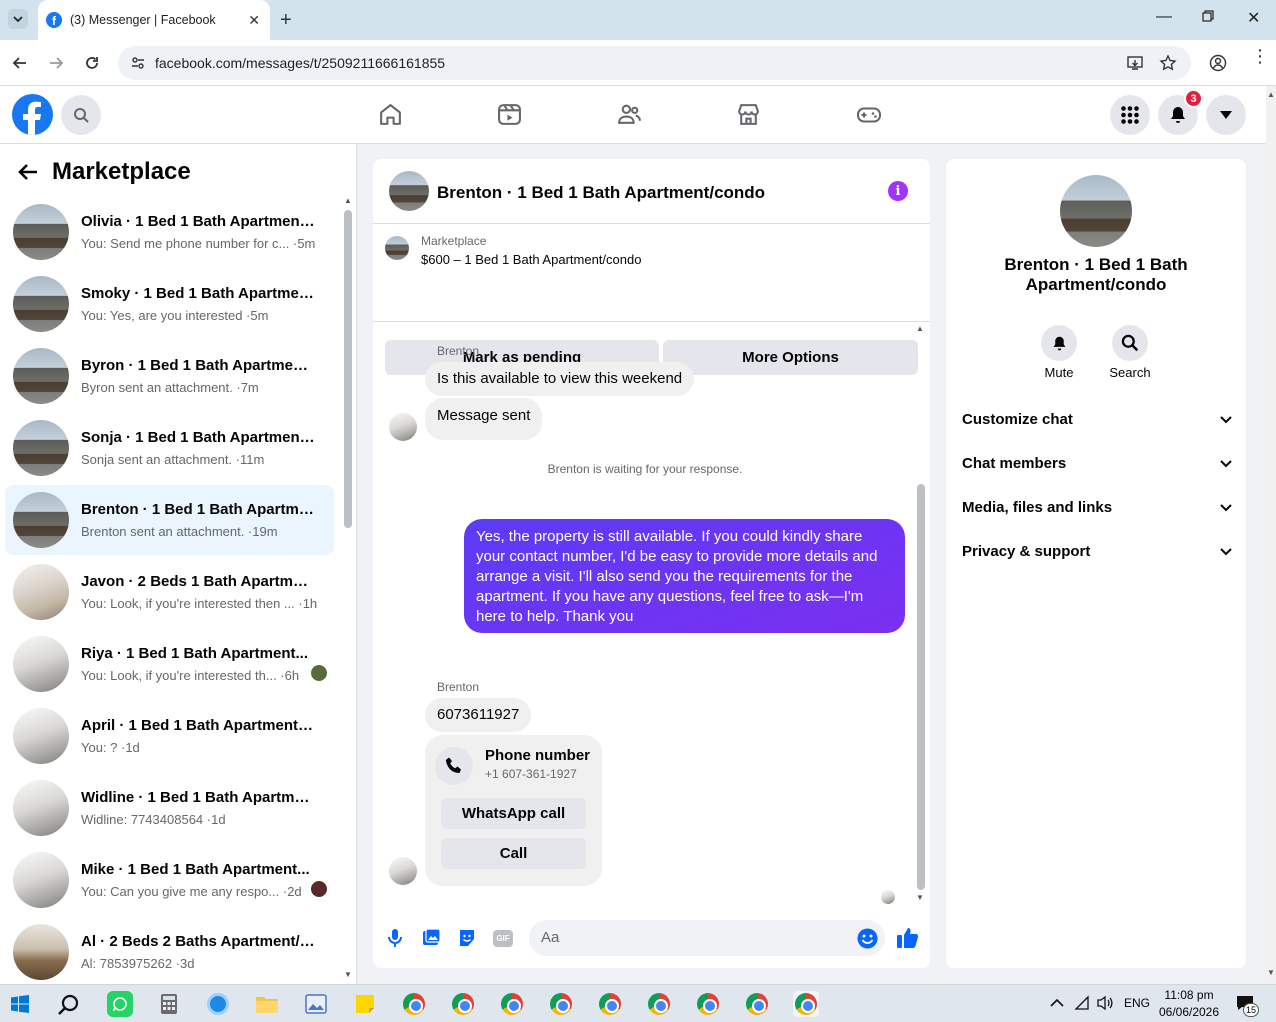 The height and width of the screenshot is (1022, 1276). I want to click on page-scrollbar: ▲ ▼, so click(1271, 535).